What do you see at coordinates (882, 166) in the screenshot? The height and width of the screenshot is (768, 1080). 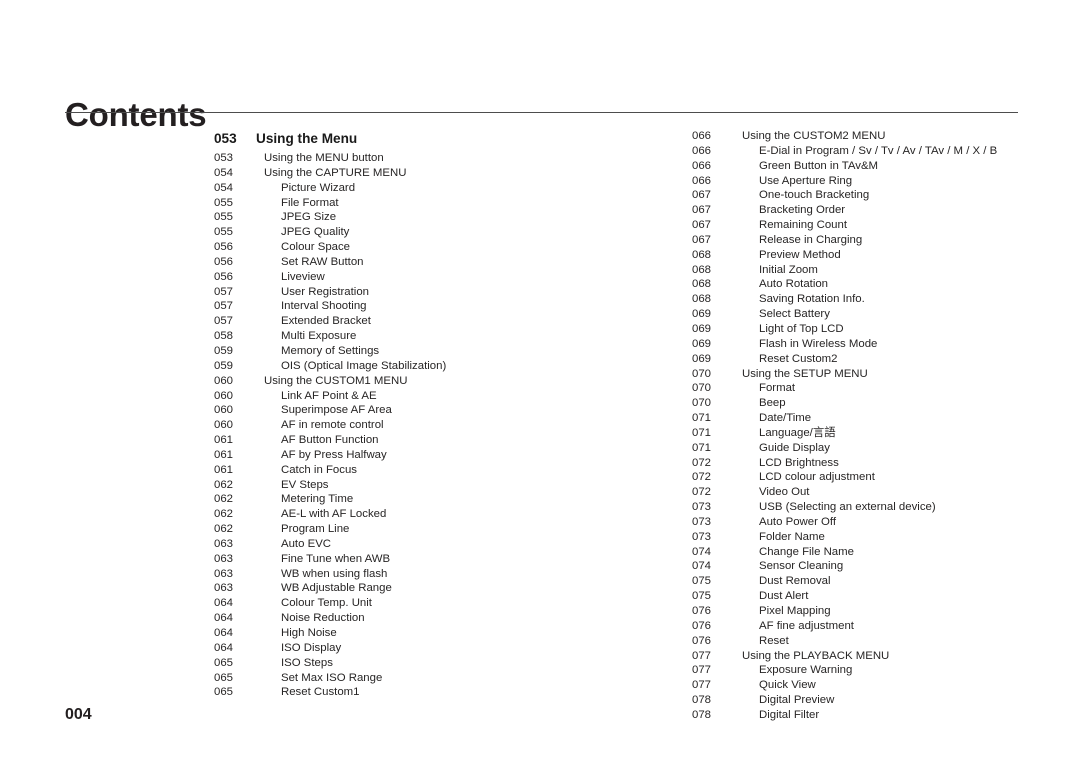 I see `toc-entry: 066 Green Button in TAv&M` at bounding box center [882, 166].